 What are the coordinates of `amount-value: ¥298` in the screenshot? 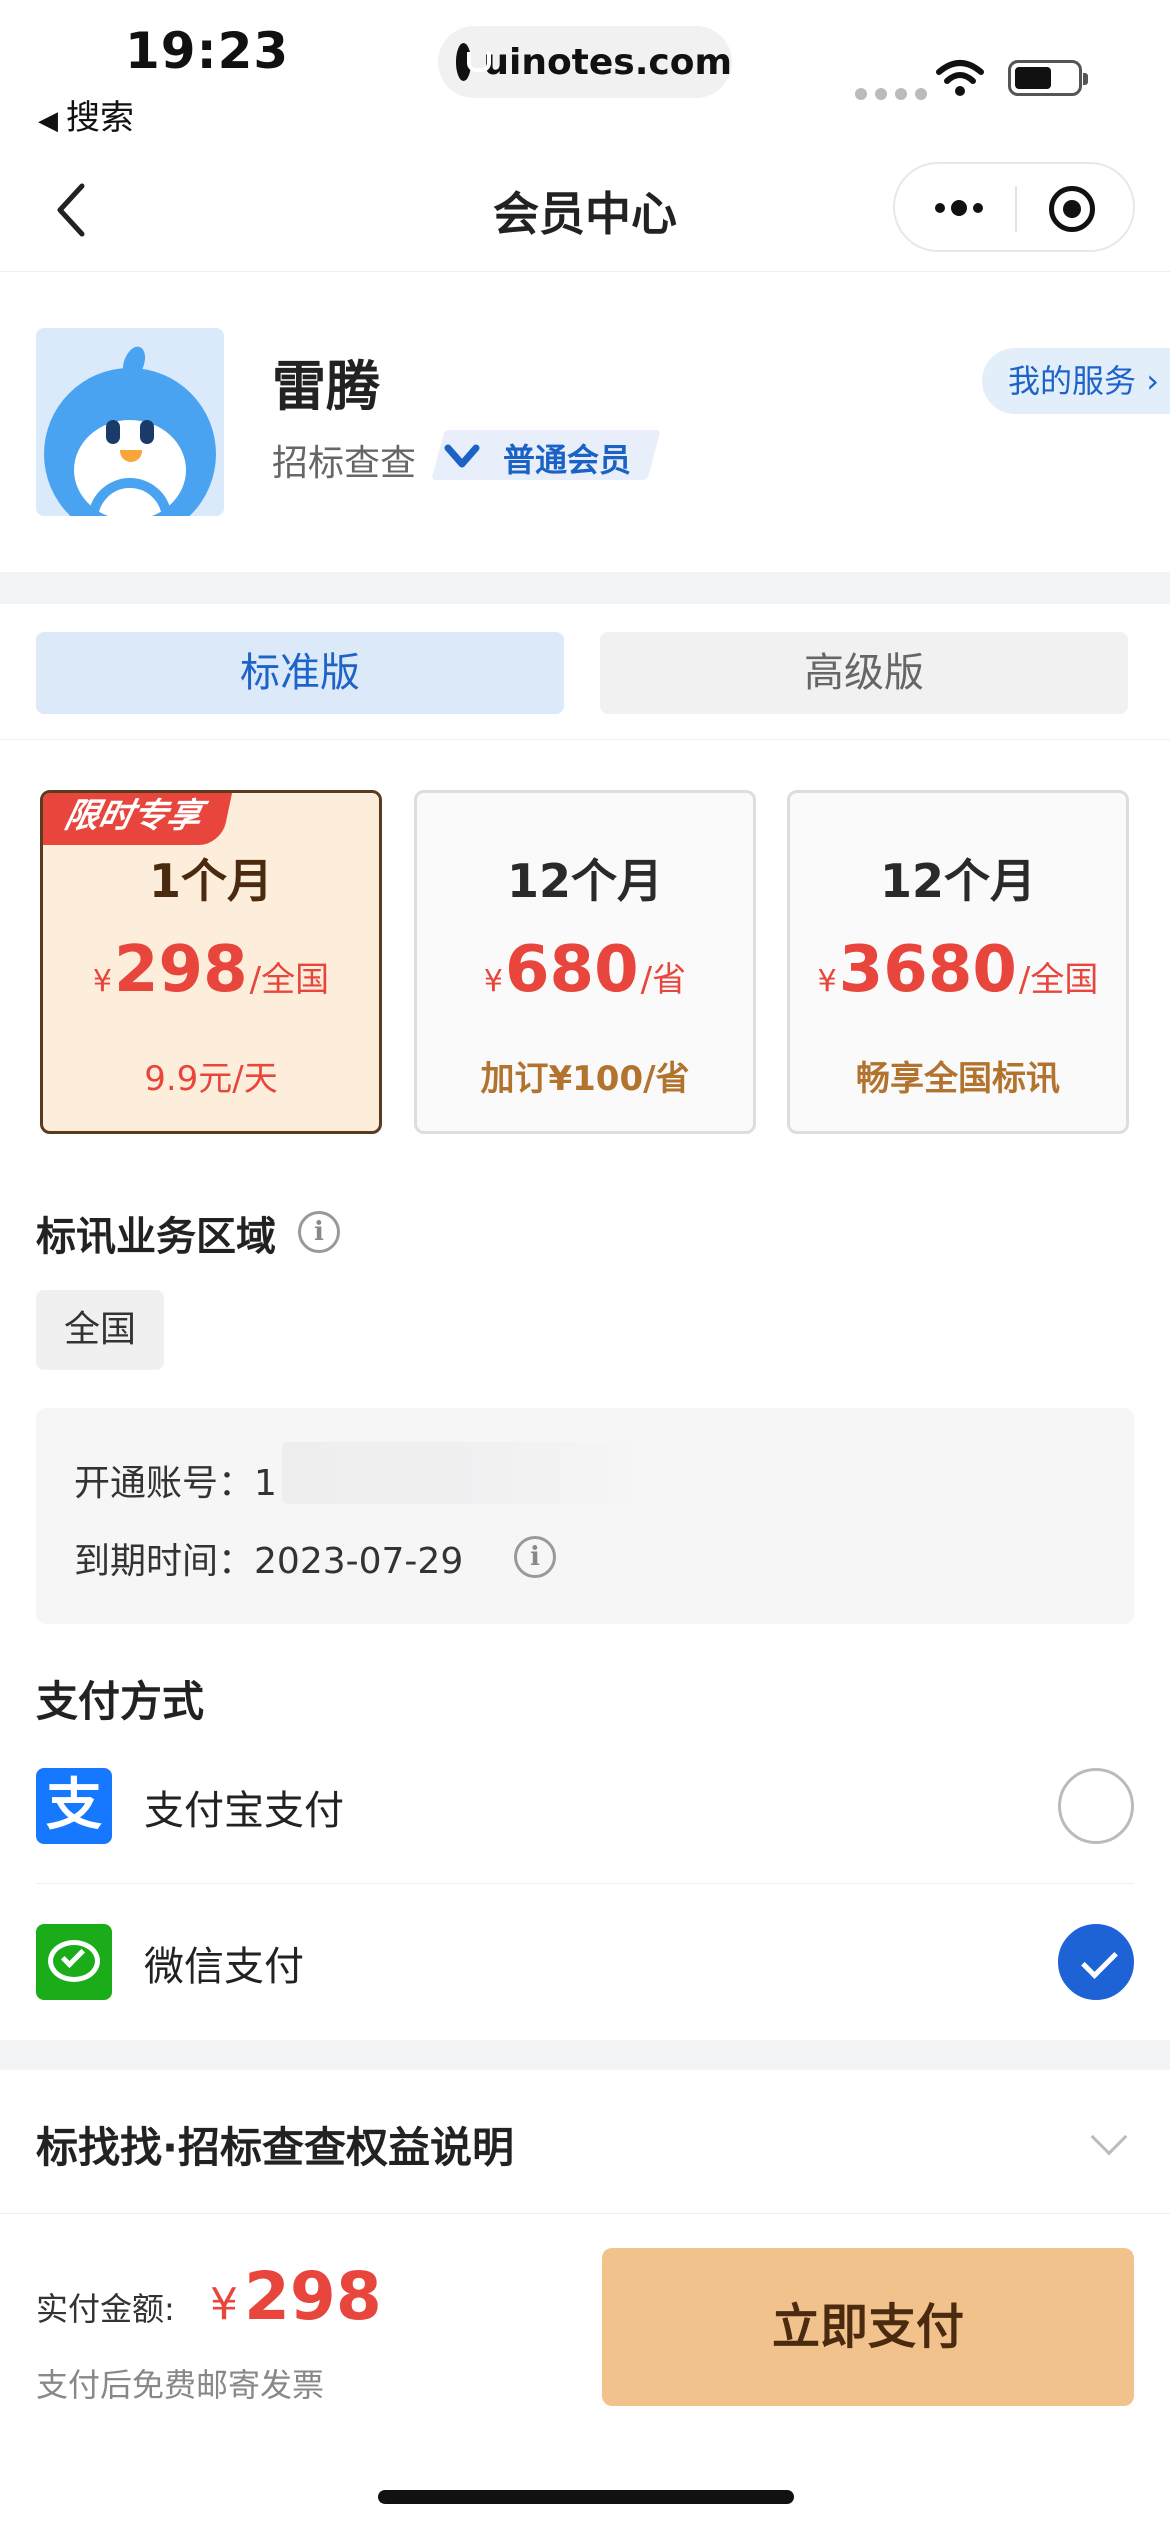 It's located at (296, 2296).